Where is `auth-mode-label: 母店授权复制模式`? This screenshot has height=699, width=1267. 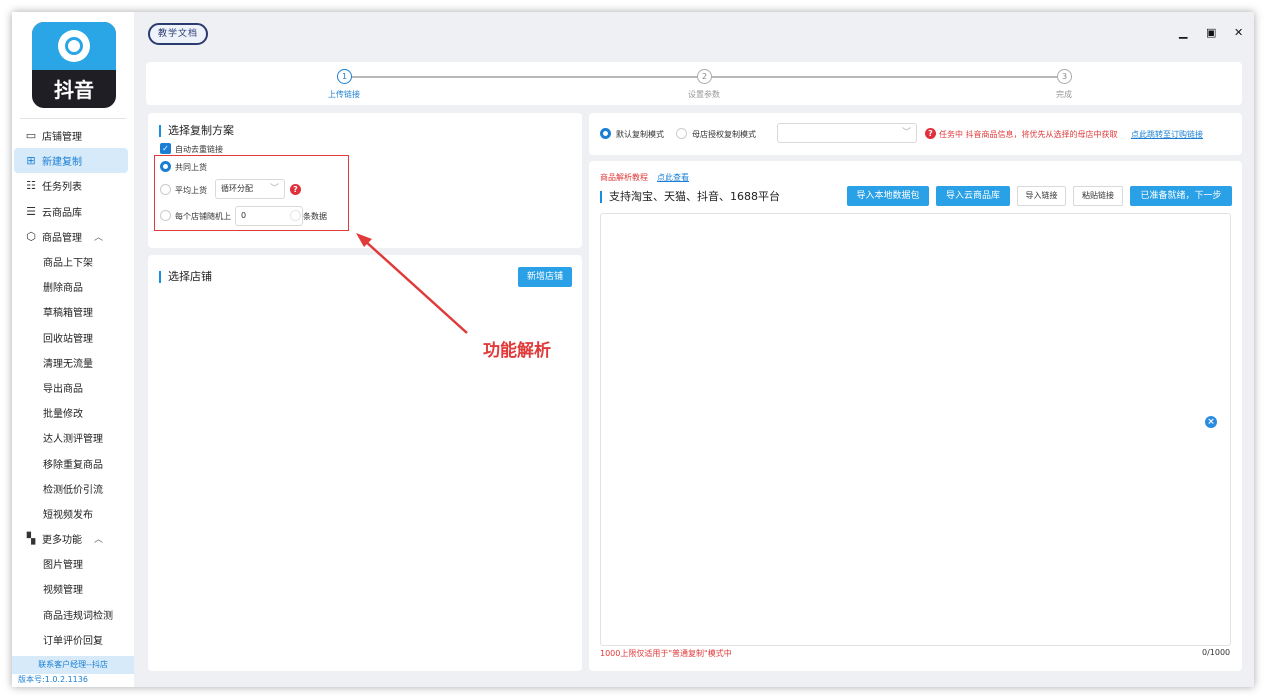
auth-mode-label: 母店授权复制模式 is located at coordinates (724, 134).